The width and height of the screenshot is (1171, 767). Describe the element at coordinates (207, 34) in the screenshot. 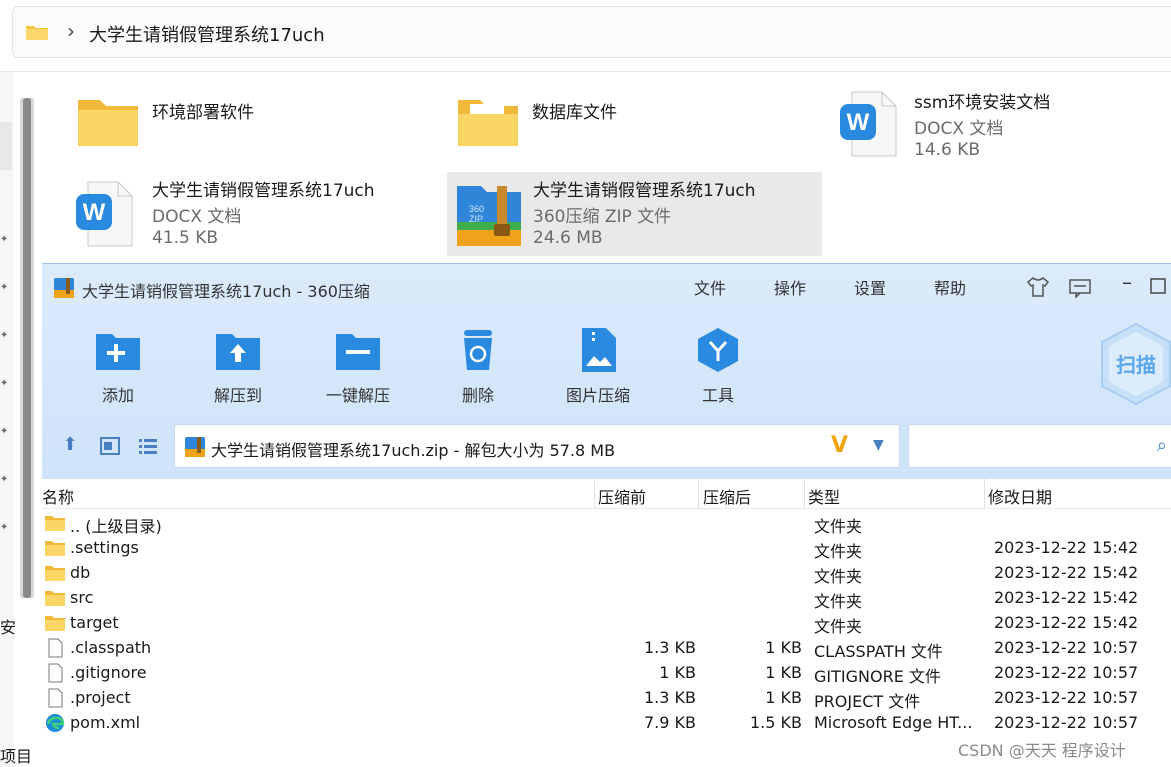

I see `address-path: 大学生请销假管理系统17uch` at that location.